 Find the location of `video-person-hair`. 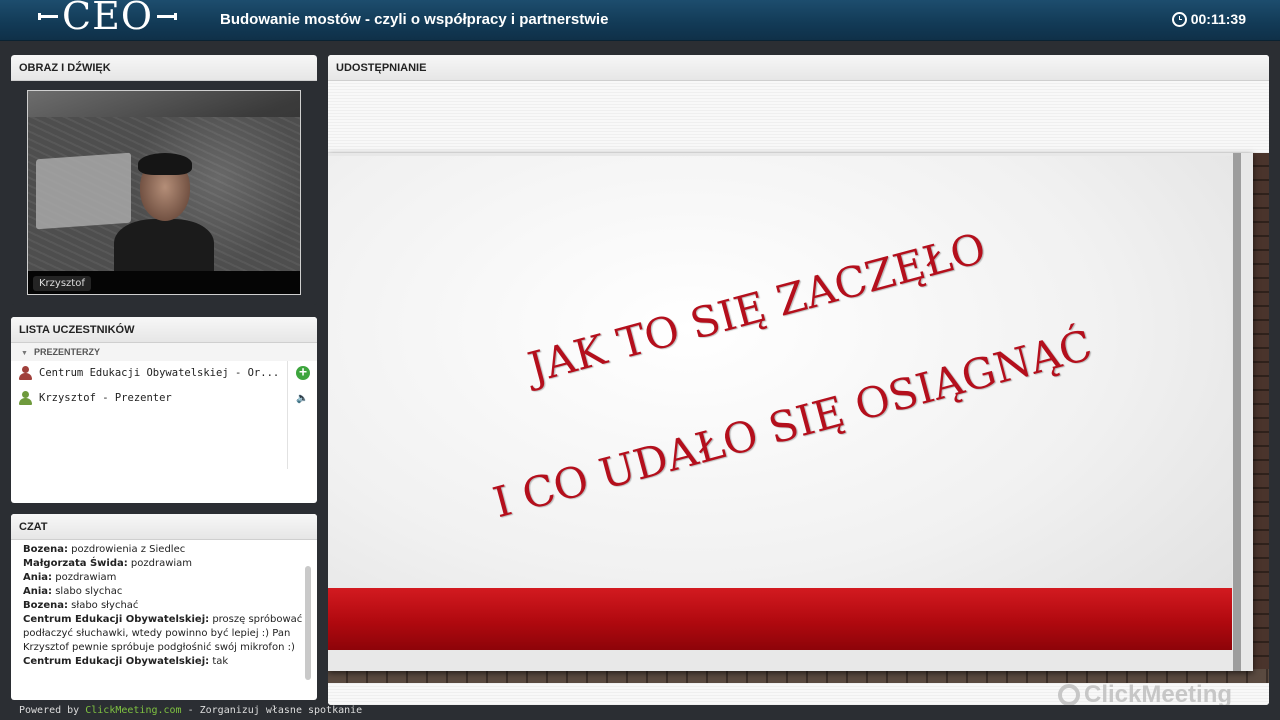

video-person-hair is located at coordinates (165, 164).